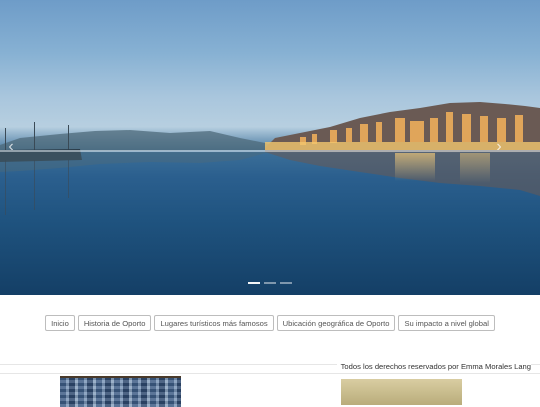  Describe the element at coordinates (499, 147) in the screenshot. I see `chevron-right-icon: ›` at that location.